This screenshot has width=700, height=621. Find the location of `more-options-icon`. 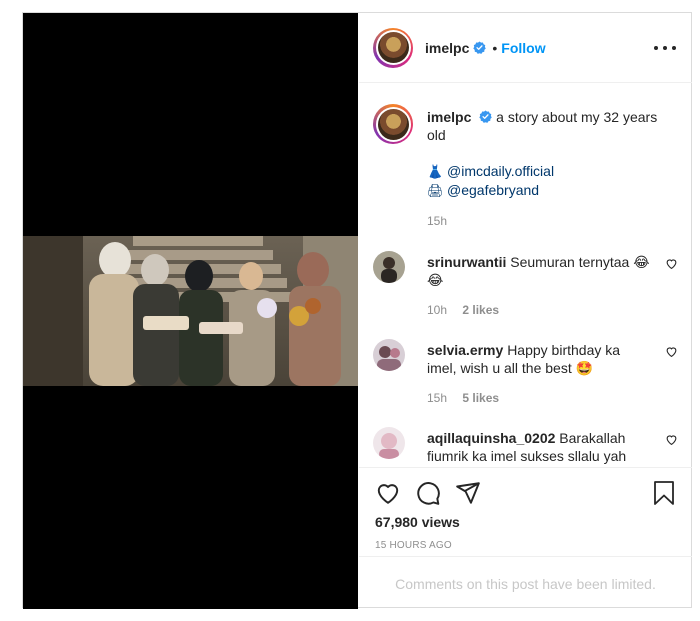

more-options-icon is located at coordinates (665, 48).